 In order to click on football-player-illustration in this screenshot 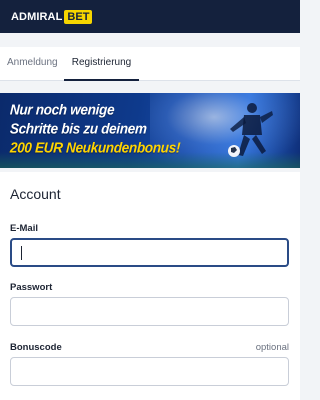, I will do `click(250, 130)`.